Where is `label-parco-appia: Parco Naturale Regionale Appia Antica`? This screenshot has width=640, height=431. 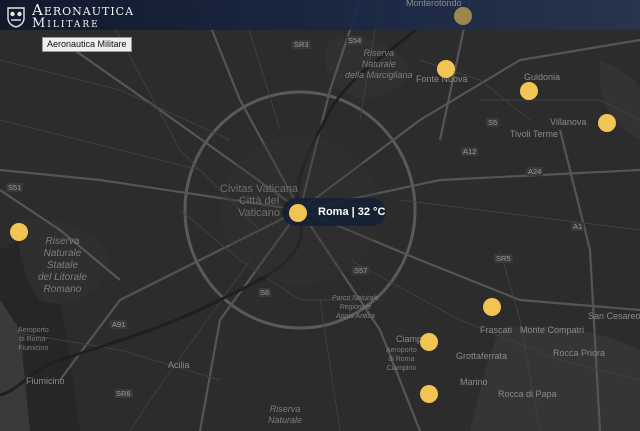 label-parco-appia: Parco Naturale Regionale Appia Antica is located at coordinates (355, 307).